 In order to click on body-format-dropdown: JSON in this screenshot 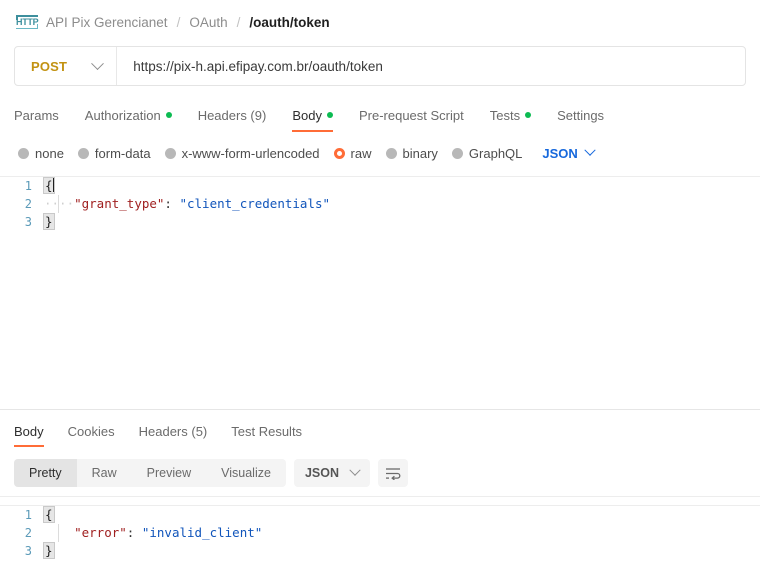, I will do `click(569, 152)`.